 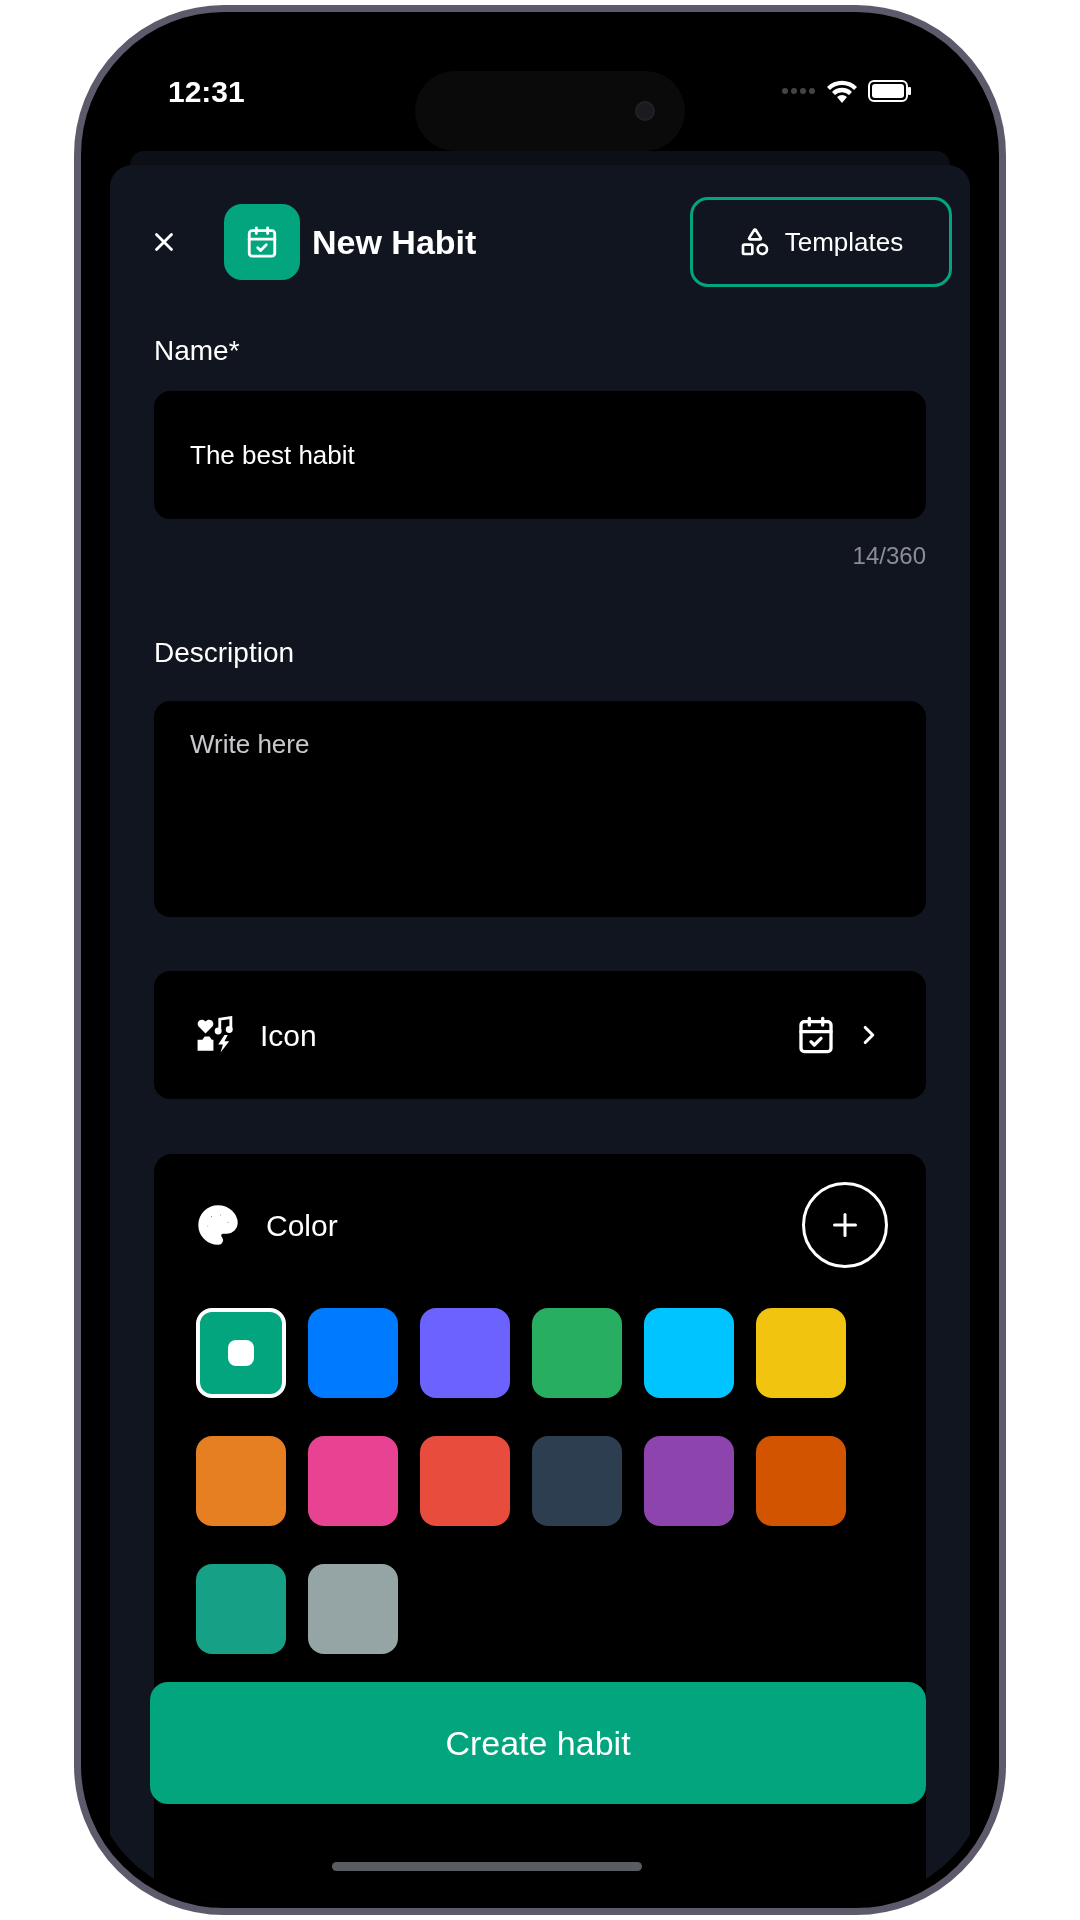 I want to click on add-color-button, so click(x=845, y=1225).